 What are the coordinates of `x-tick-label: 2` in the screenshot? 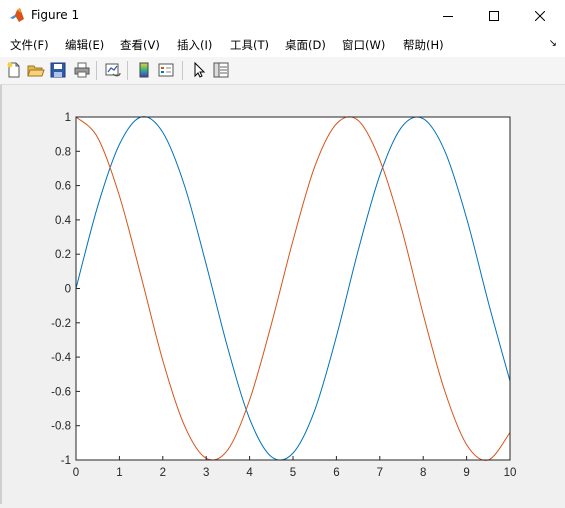 It's located at (163, 473).